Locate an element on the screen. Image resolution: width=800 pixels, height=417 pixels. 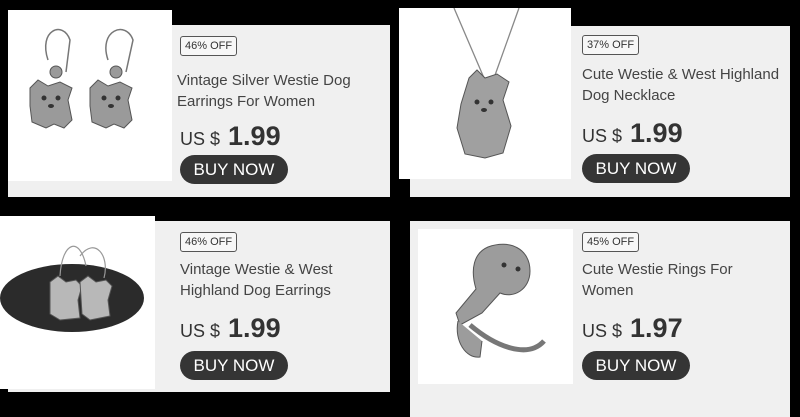
product-title-line: Vintage Silver Westie Dog is located at coordinates (264, 80).